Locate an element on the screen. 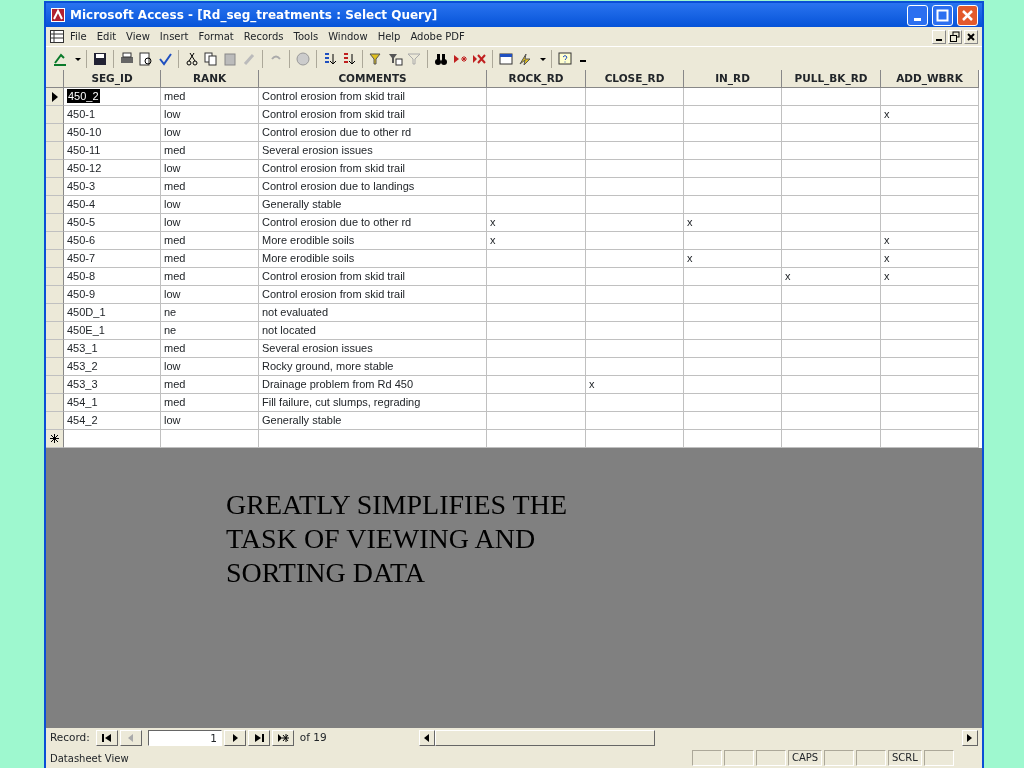  last-icon is located at coordinates (258, 738).